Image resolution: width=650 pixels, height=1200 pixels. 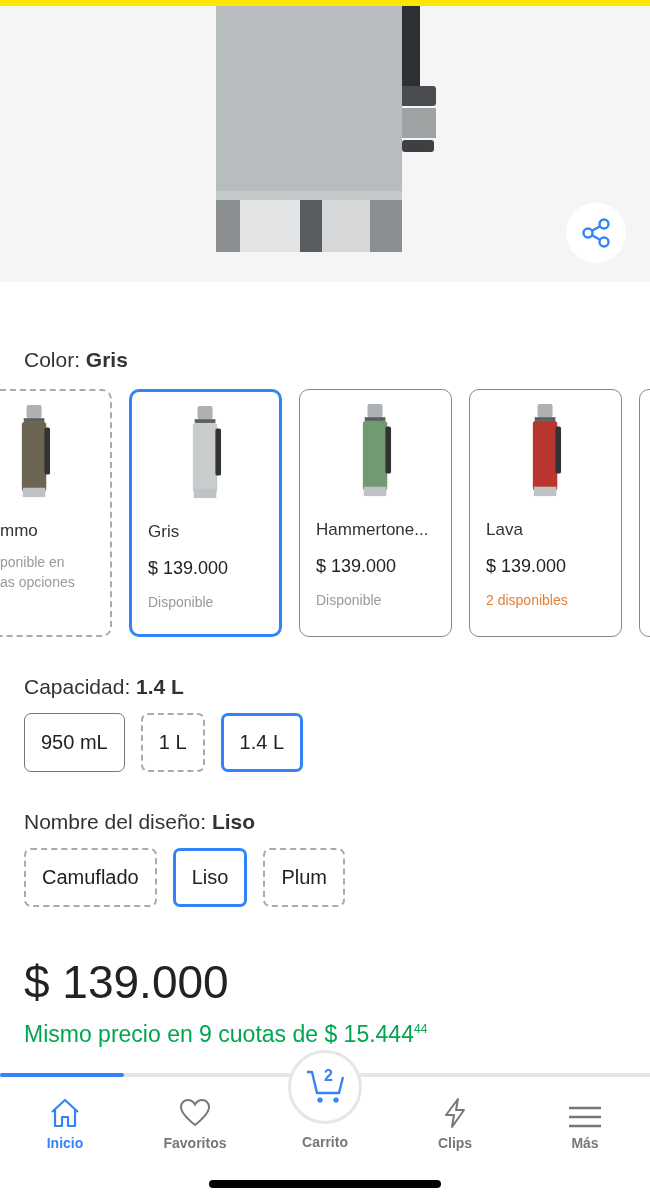 I want to click on capacity-label: Capacidad: 1.4 L, so click(x=104, y=687).